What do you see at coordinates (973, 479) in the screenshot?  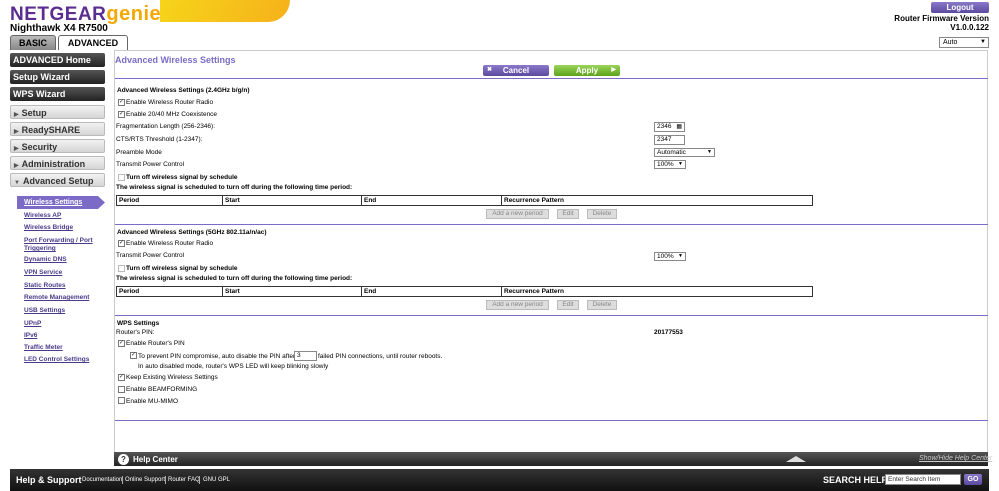 I see `search-go-button: GO` at bounding box center [973, 479].